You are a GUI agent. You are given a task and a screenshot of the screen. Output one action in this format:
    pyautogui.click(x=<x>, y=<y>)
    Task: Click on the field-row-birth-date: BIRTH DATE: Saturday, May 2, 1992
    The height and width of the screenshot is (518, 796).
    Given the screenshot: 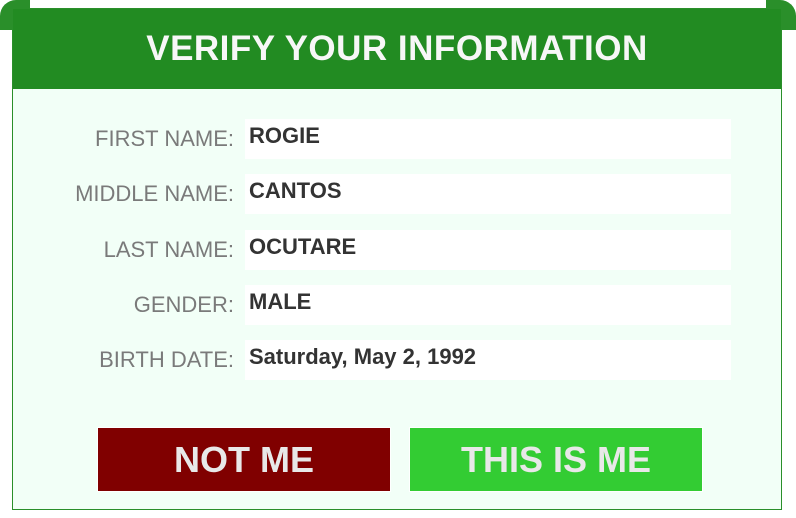 What is the action you would take?
    pyautogui.click(x=397, y=360)
    